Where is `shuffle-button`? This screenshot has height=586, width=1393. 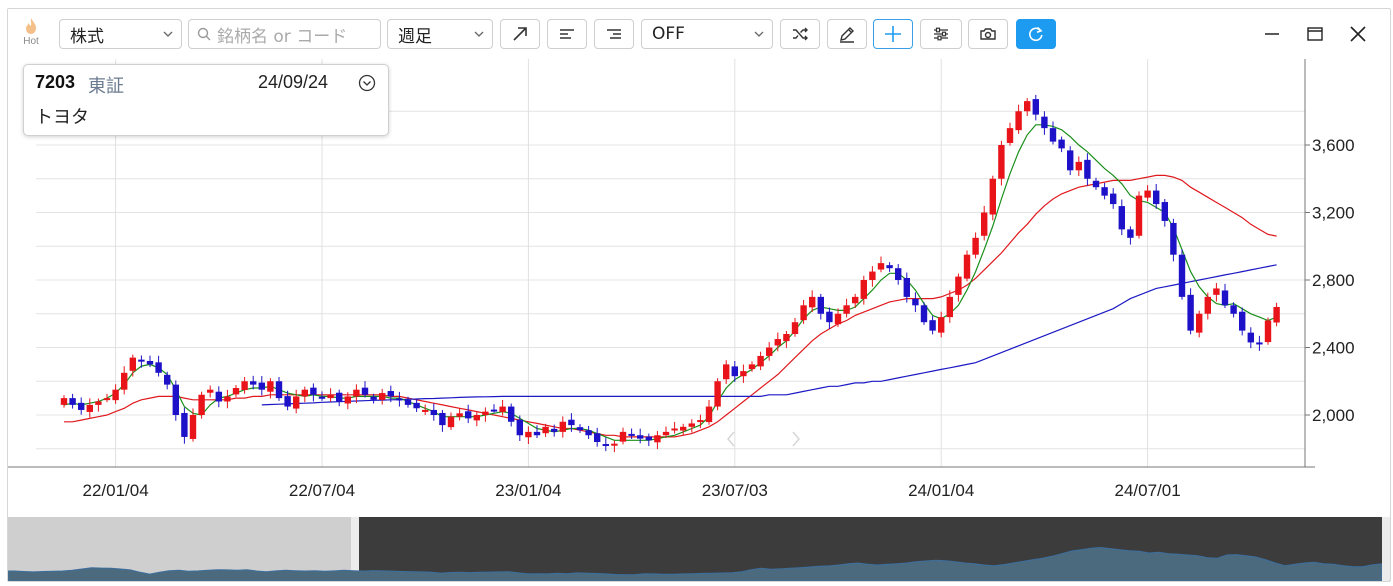
shuffle-button is located at coordinates (800, 34).